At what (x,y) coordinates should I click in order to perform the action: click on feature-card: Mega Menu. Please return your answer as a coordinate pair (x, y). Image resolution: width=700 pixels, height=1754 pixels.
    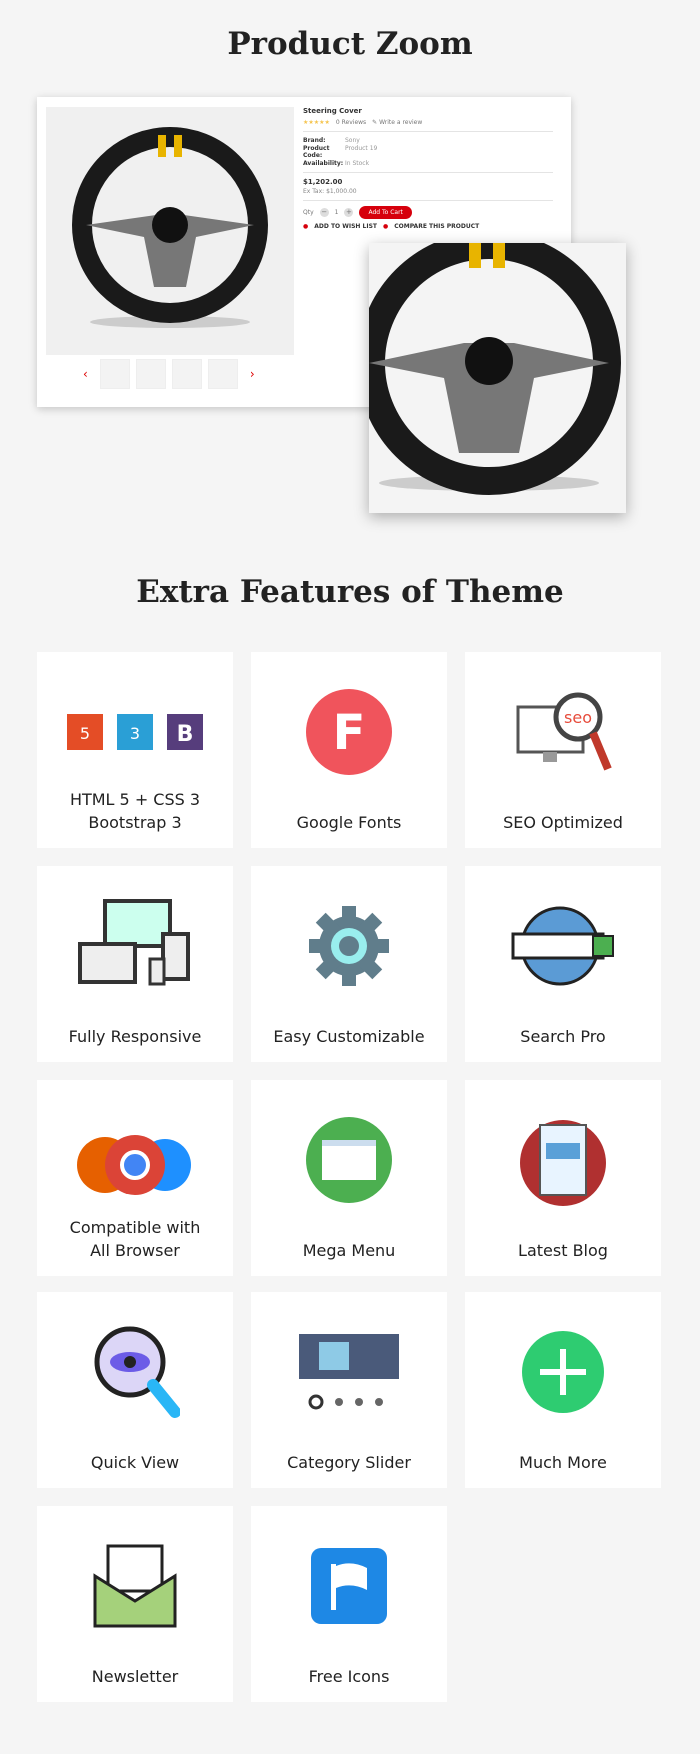
    Looking at the image, I should click on (349, 1178).